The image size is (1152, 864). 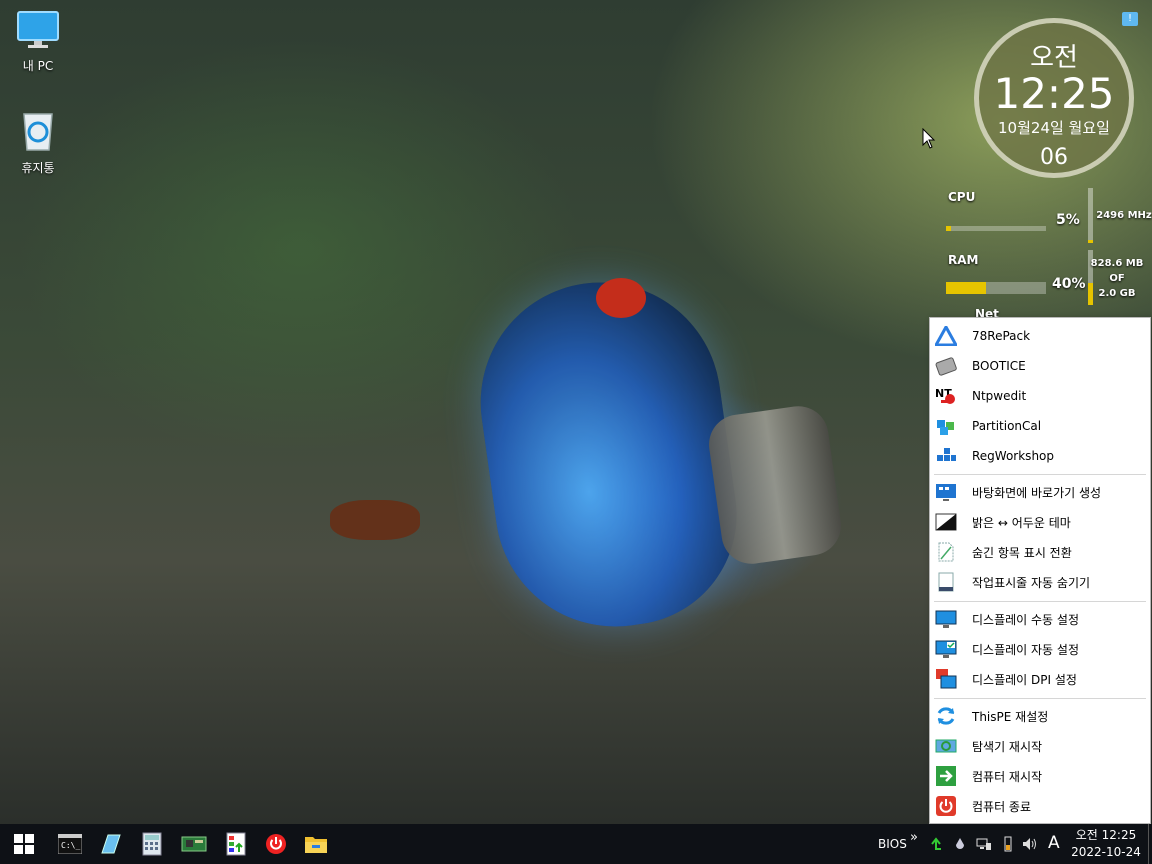 What do you see at coordinates (892, 844) in the screenshot?
I see `tray-bios-label: BIOS` at bounding box center [892, 844].